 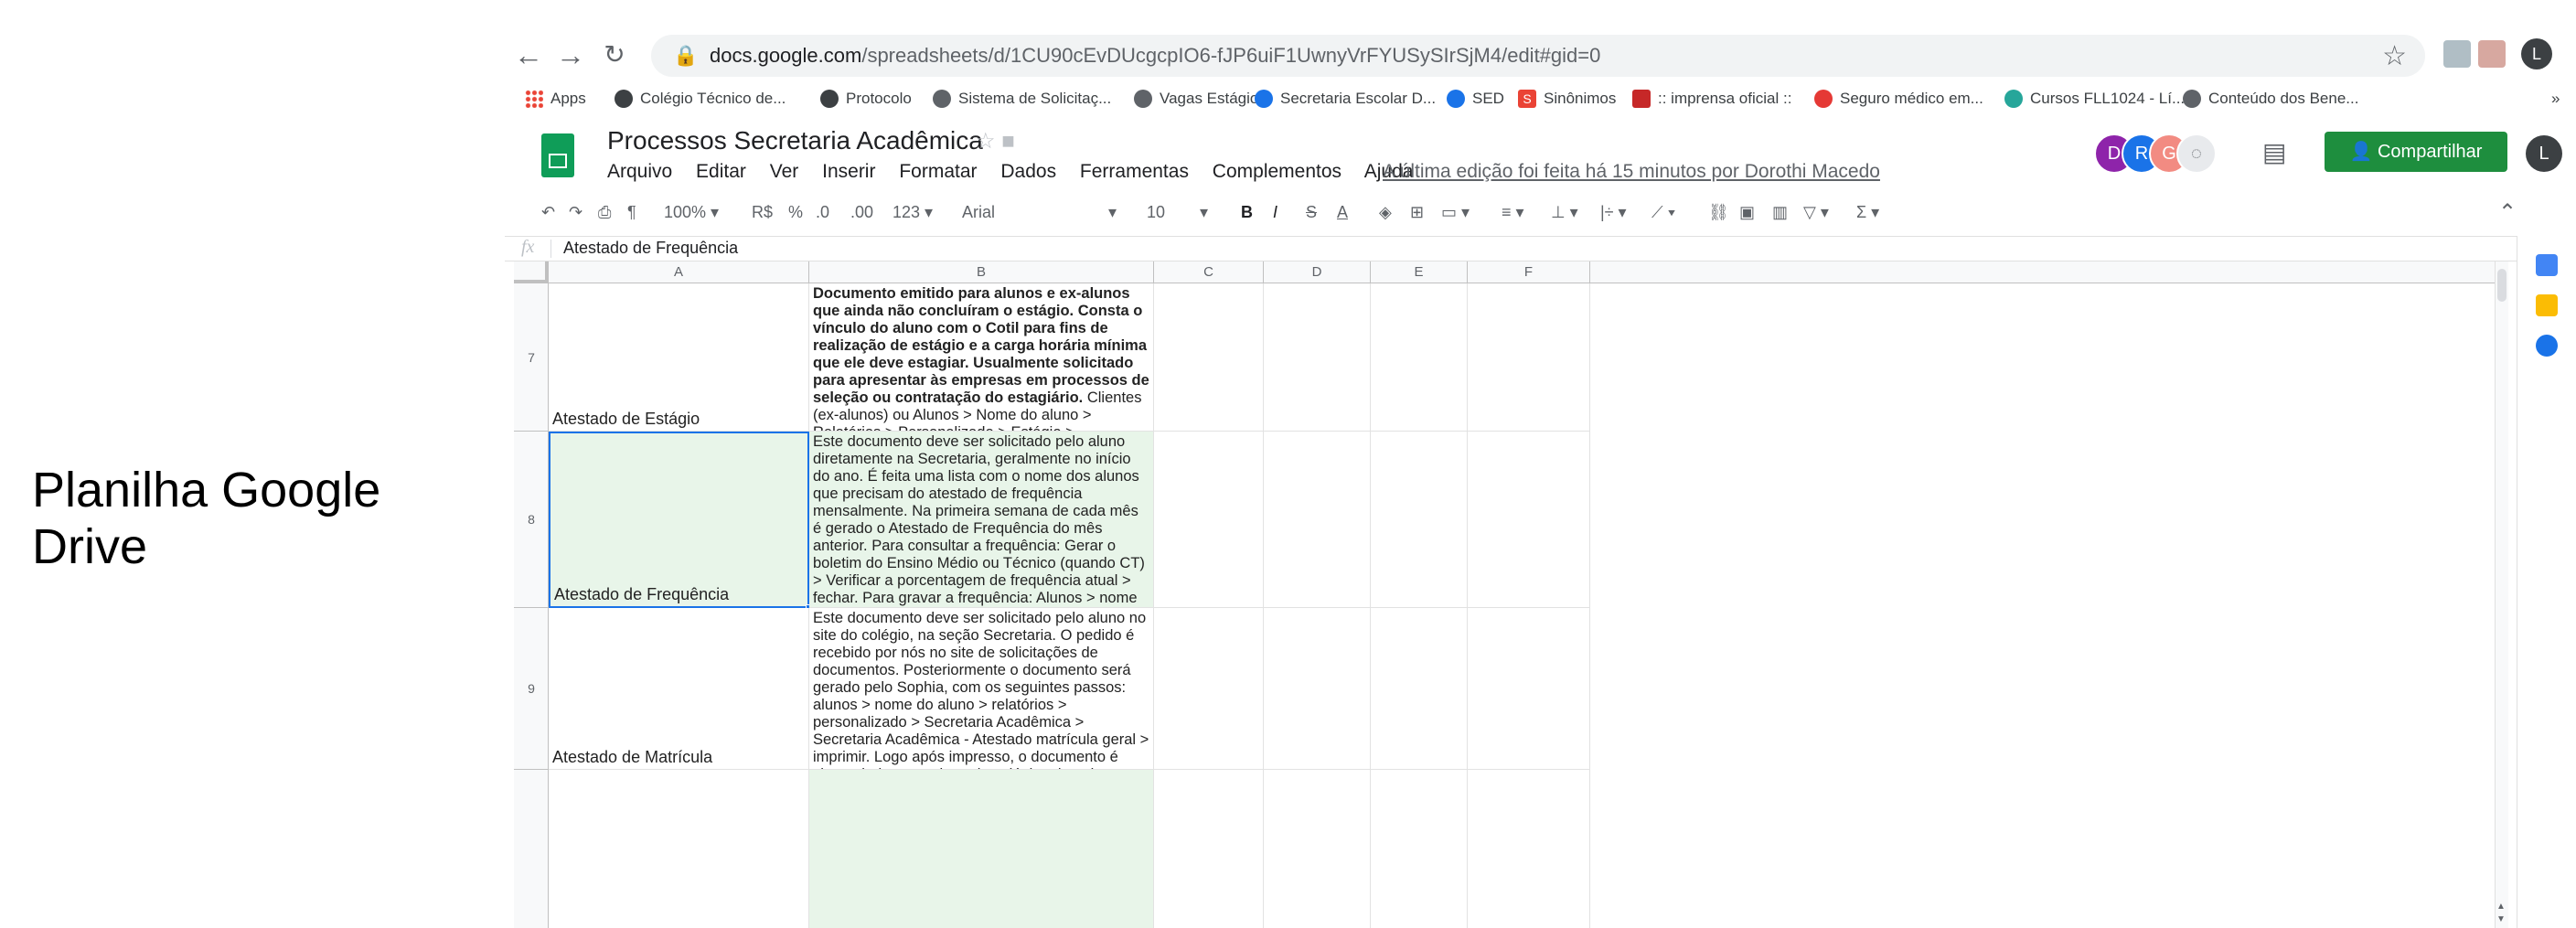 I want to click on star-icon: ☆, so click(x=986, y=141).